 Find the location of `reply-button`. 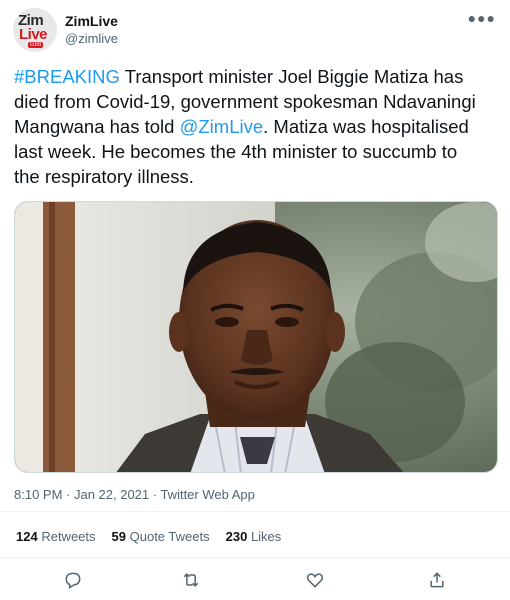

reply-button is located at coordinates (74, 581).